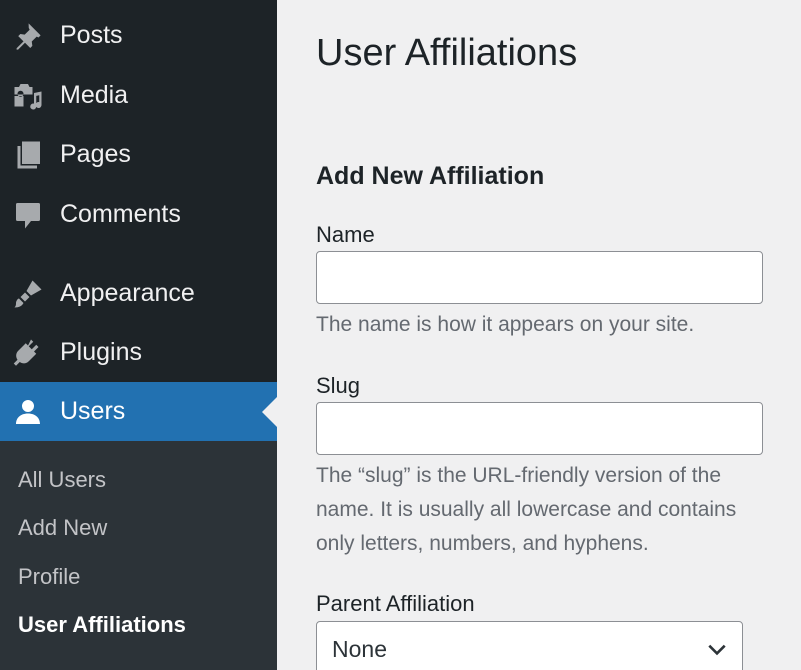 Image resolution: width=801 pixels, height=670 pixels. What do you see at coordinates (28, 353) in the screenshot?
I see `plugin-icon` at bounding box center [28, 353].